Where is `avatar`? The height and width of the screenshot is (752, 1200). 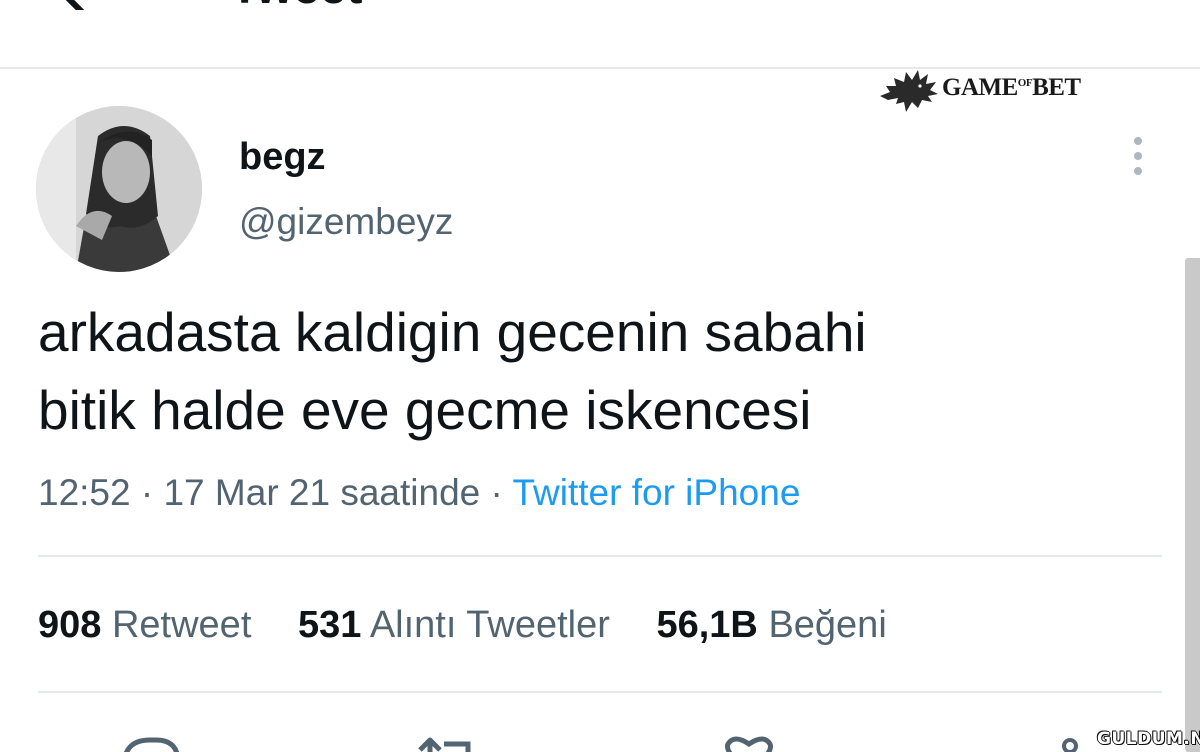 avatar is located at coordinates (119, 189).